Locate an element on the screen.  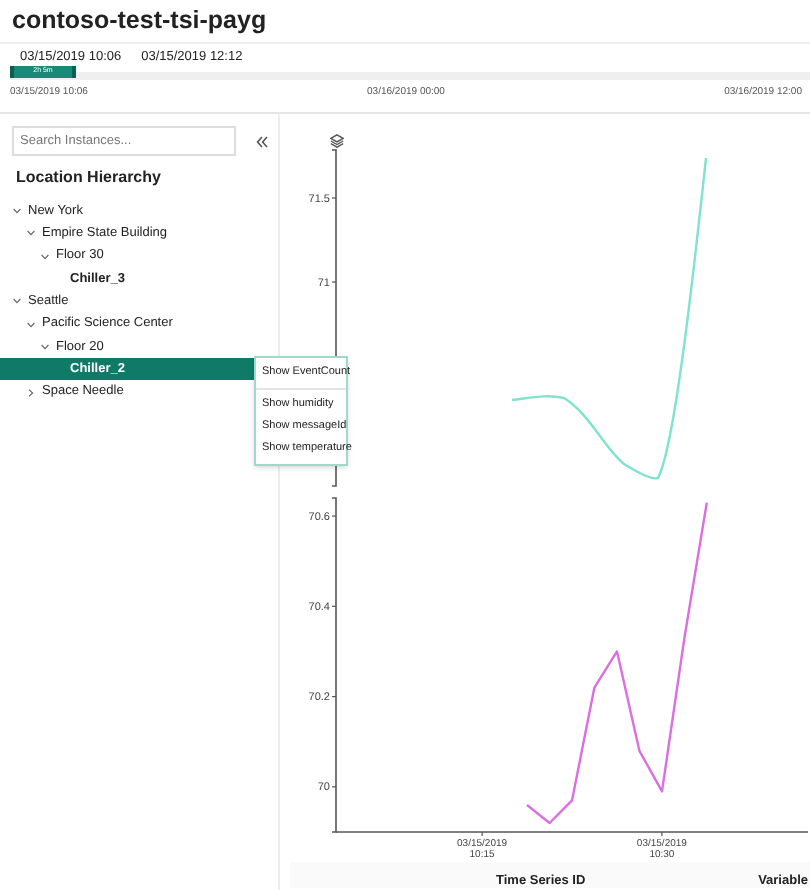
collapse-icon is located at coordinates (262, 141).